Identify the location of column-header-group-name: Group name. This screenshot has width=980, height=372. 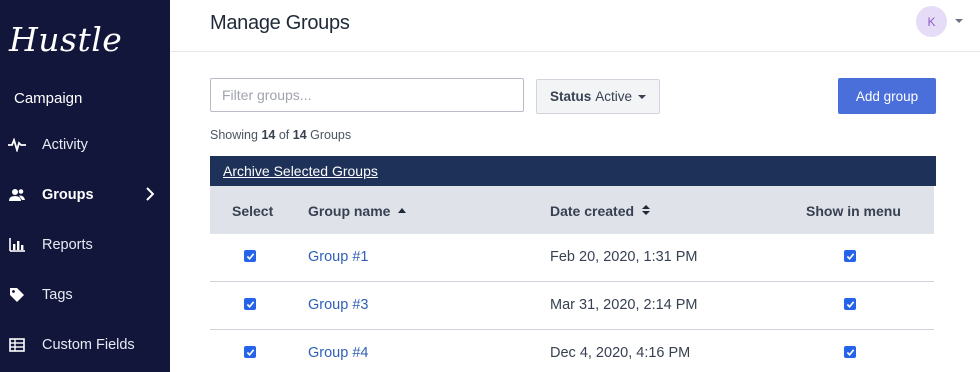
(357, 211).